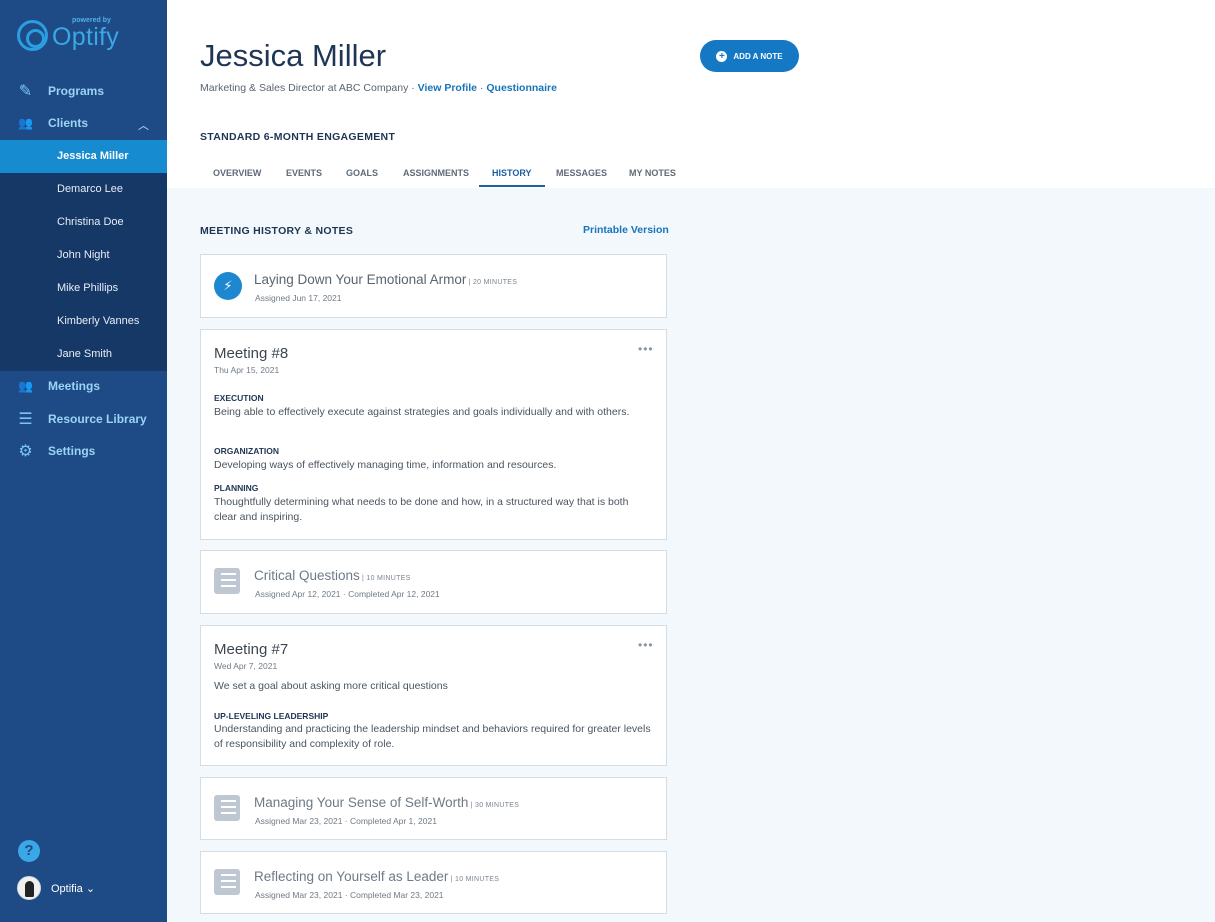 Image resolution: width=1215 pixels, height=922 pixels. What do you see at coordinates (25, 386) in the screenshot?
I see `meetings-icon: 👥` at bounding box center [25, 386].